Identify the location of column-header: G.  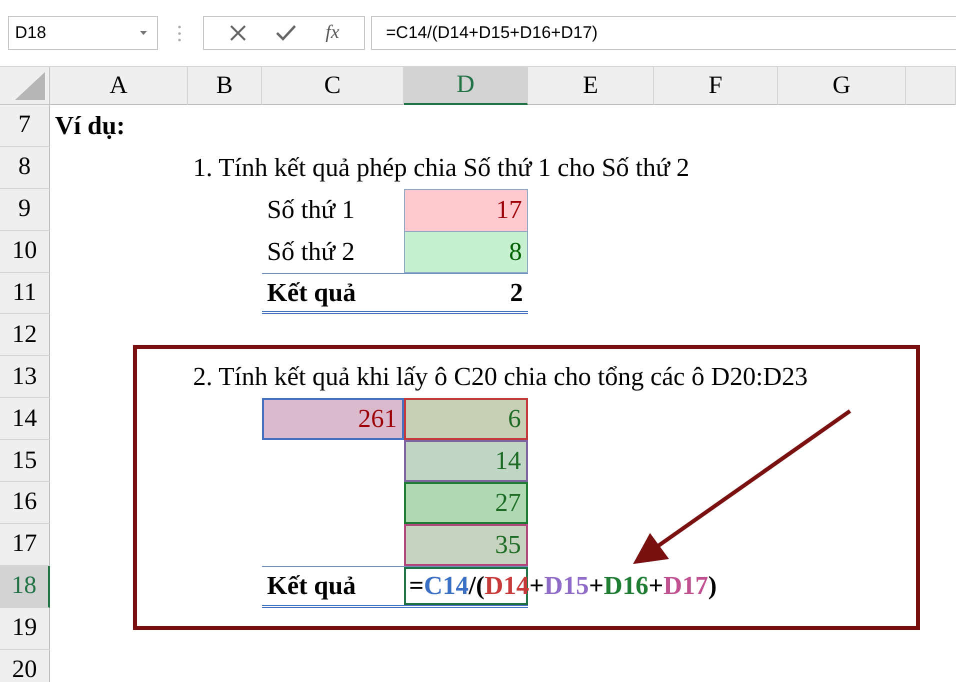
(842, 86).